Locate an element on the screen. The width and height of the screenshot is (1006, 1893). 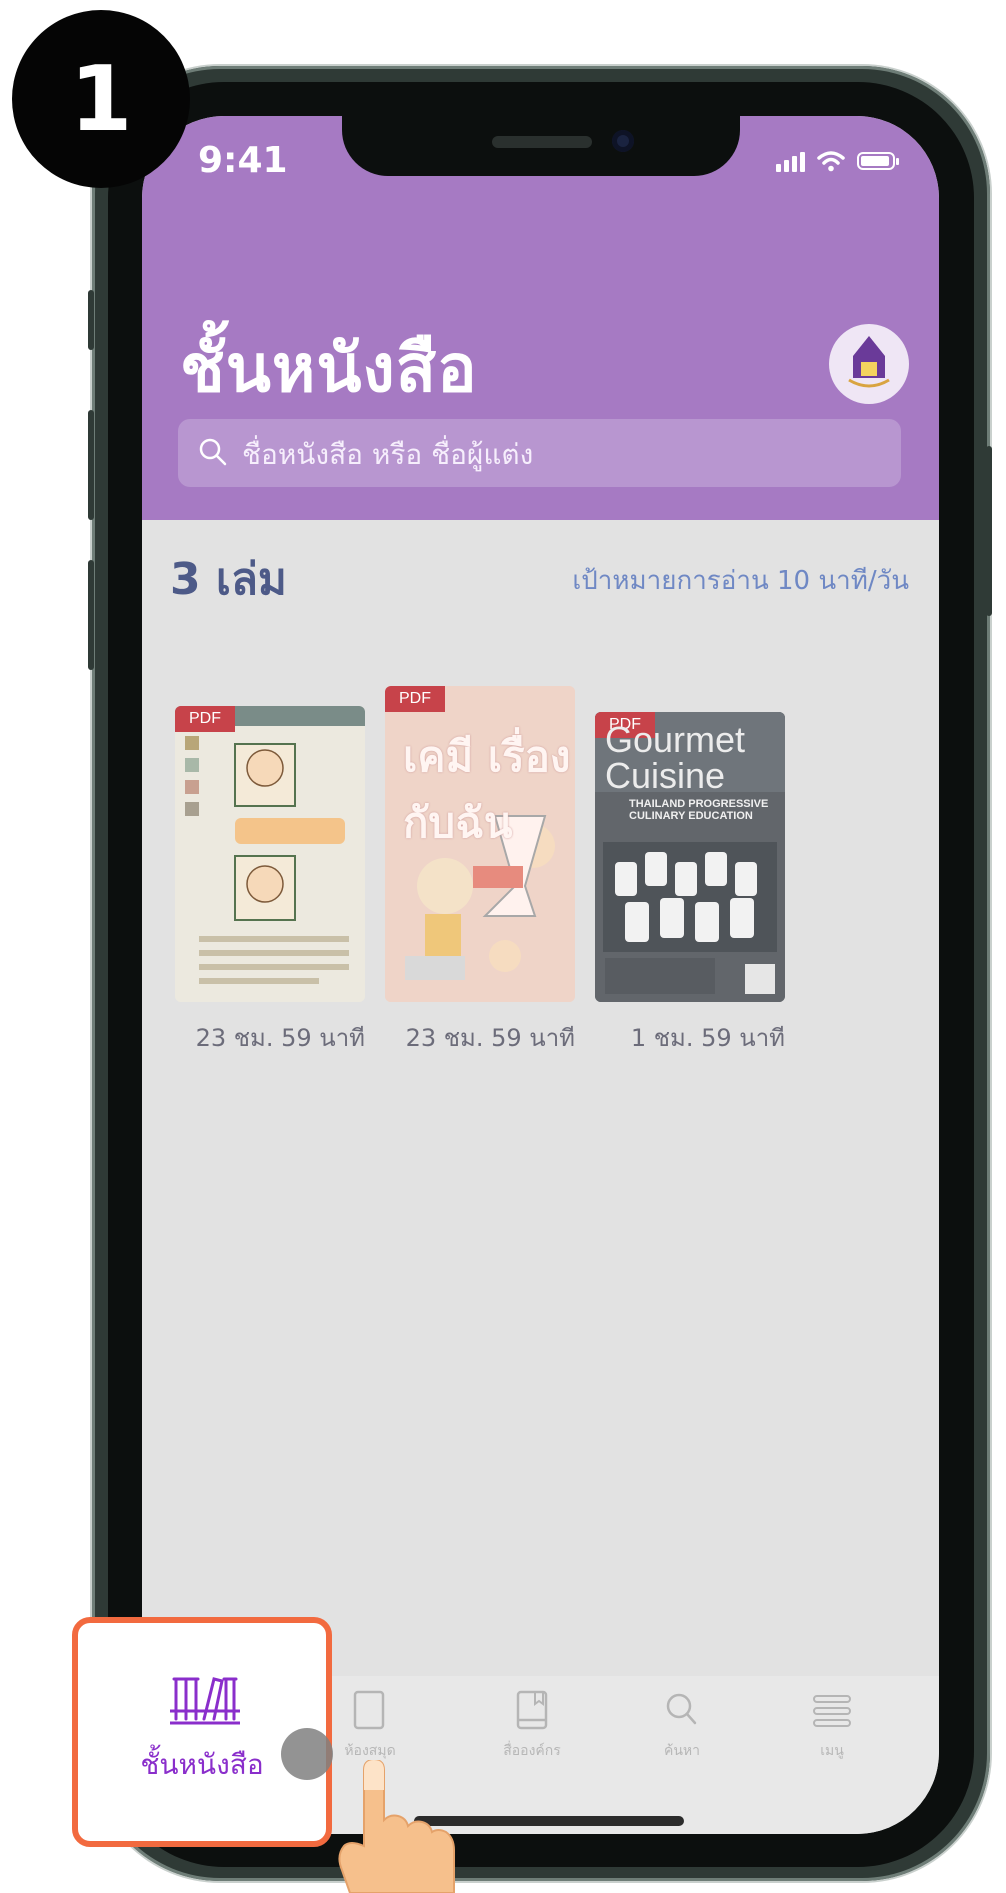
volume-up-button is located at coordinates (91, 465).